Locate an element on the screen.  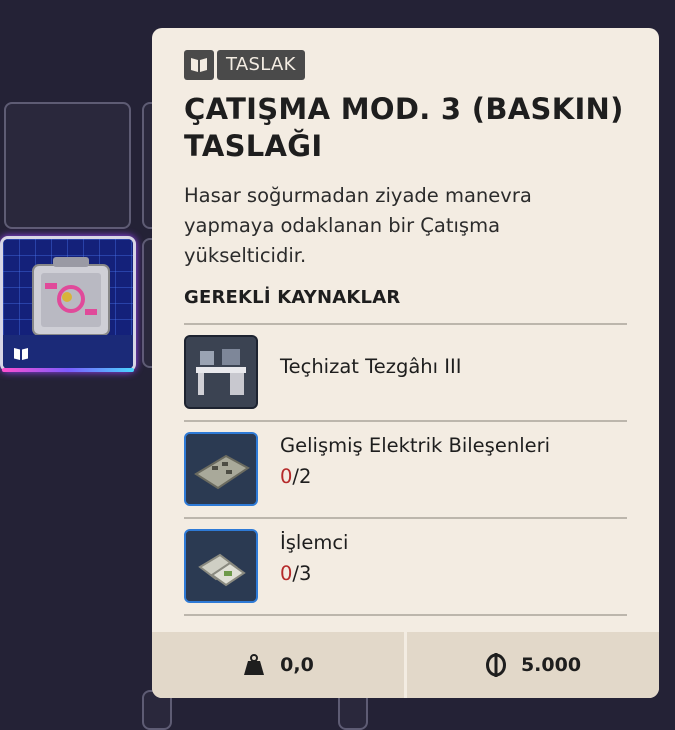
requirement-count: 0/3 is located at coordinates (295, 573).